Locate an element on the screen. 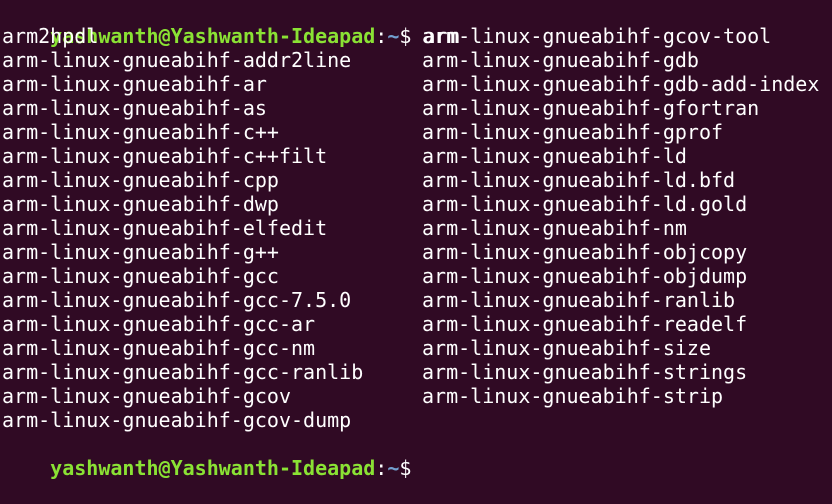 This screenshot has width=832, height=504. completion-item: arm-linux-gnueabihf-ld is located at coordinates (554, 156).